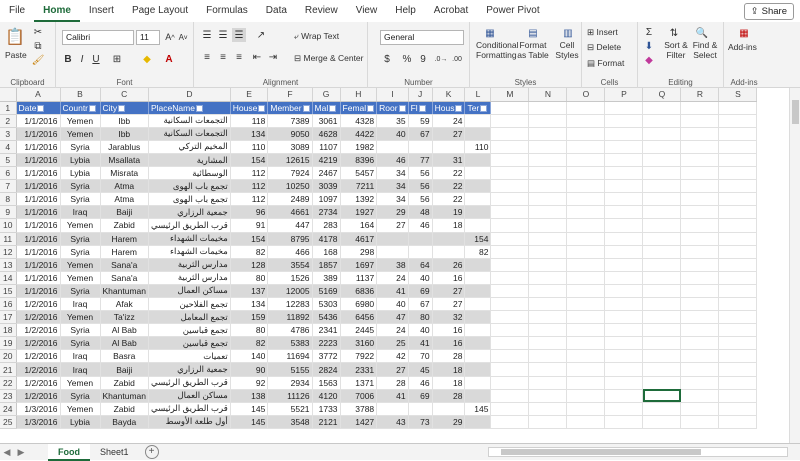 This screenshot has width=800, height=461. What do you see at coordinates (512, 11) in the screenshot?
I see `menu-tab-power-pivot: Power Pivot` at bounding box center [512, 11].